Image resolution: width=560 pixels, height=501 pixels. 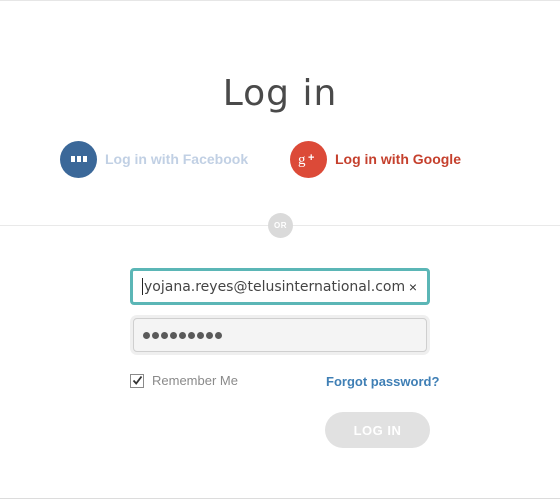 I want to click on password-field, so click(x=280, y=335).